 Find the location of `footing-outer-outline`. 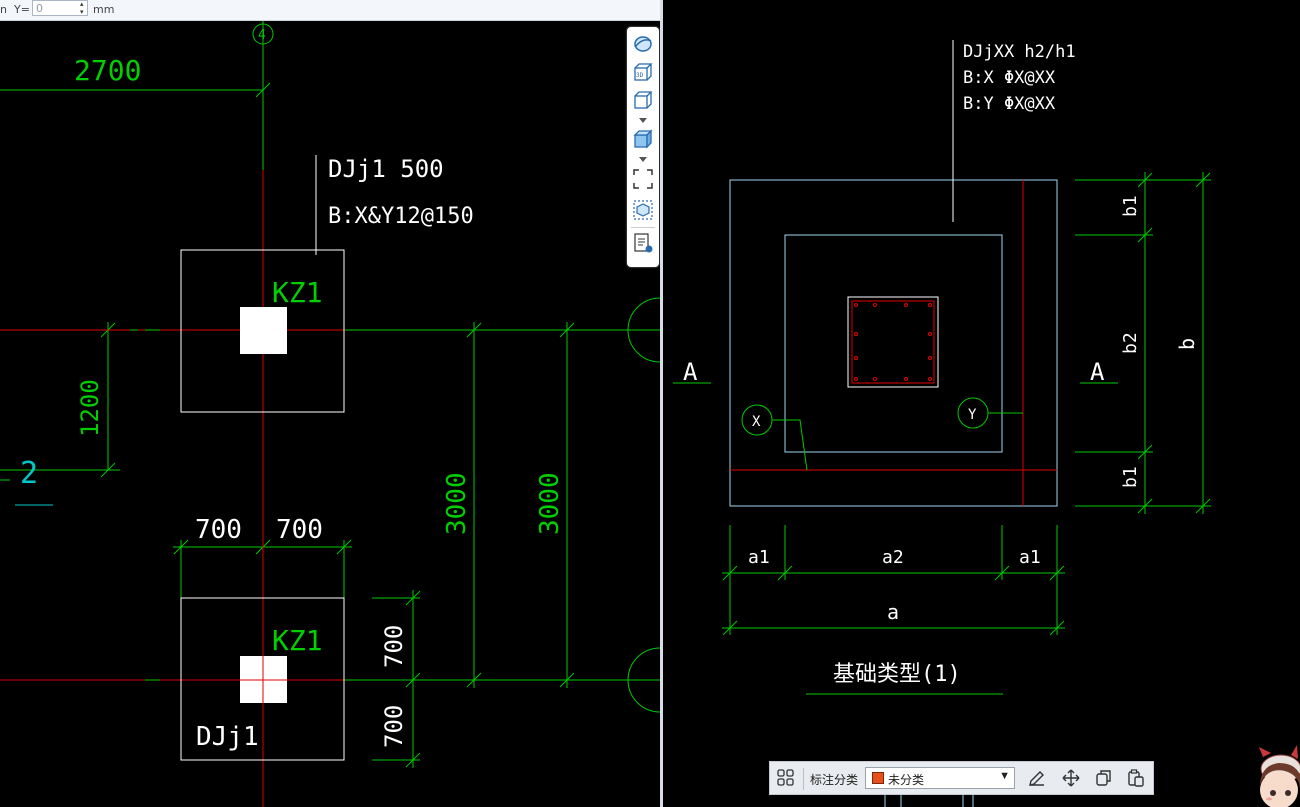

footing-outer-outline is located at coordinates (893, 343).